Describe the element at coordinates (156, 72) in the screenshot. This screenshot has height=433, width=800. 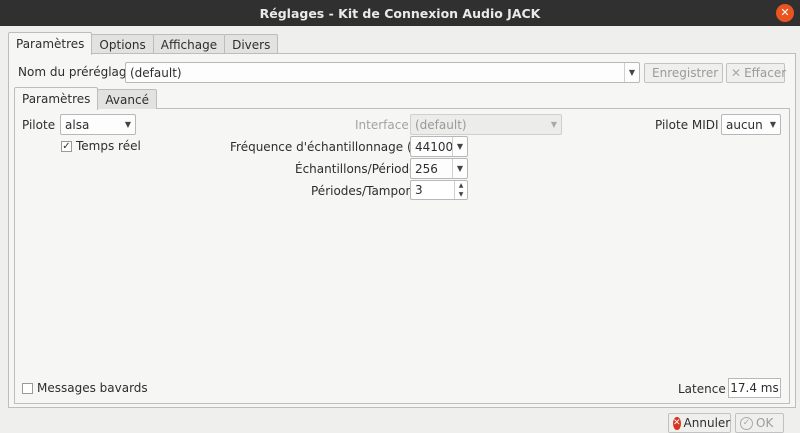
I see `preset-value: (default)` at that location.